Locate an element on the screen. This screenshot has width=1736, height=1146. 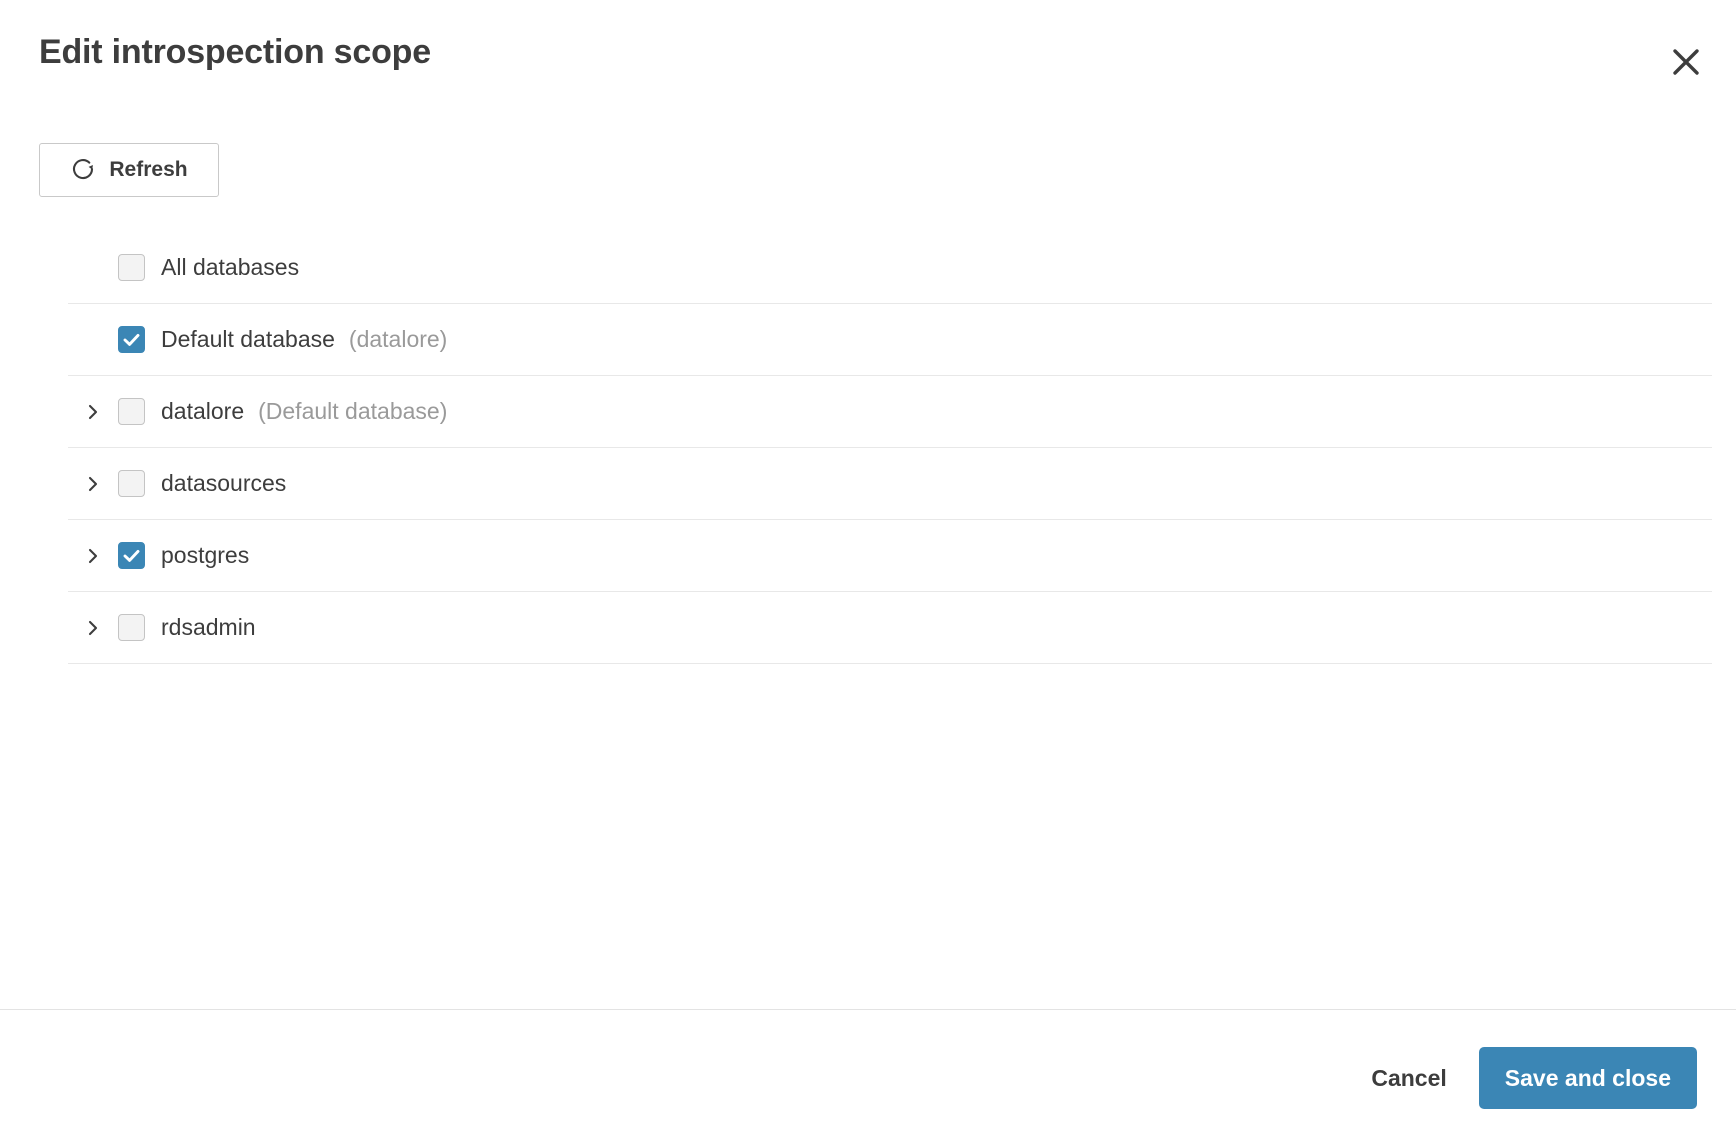
close-icon is located at coordinates (1686, 62).